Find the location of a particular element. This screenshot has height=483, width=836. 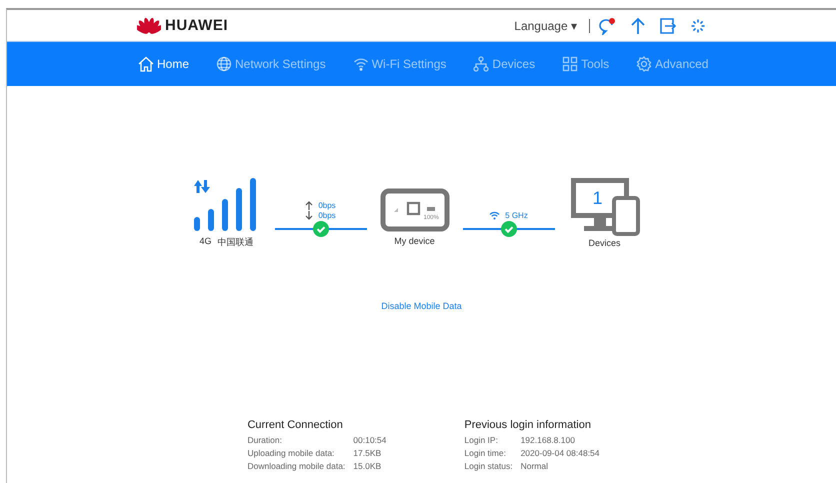

gear-icon is located at coordinates (644, 64).